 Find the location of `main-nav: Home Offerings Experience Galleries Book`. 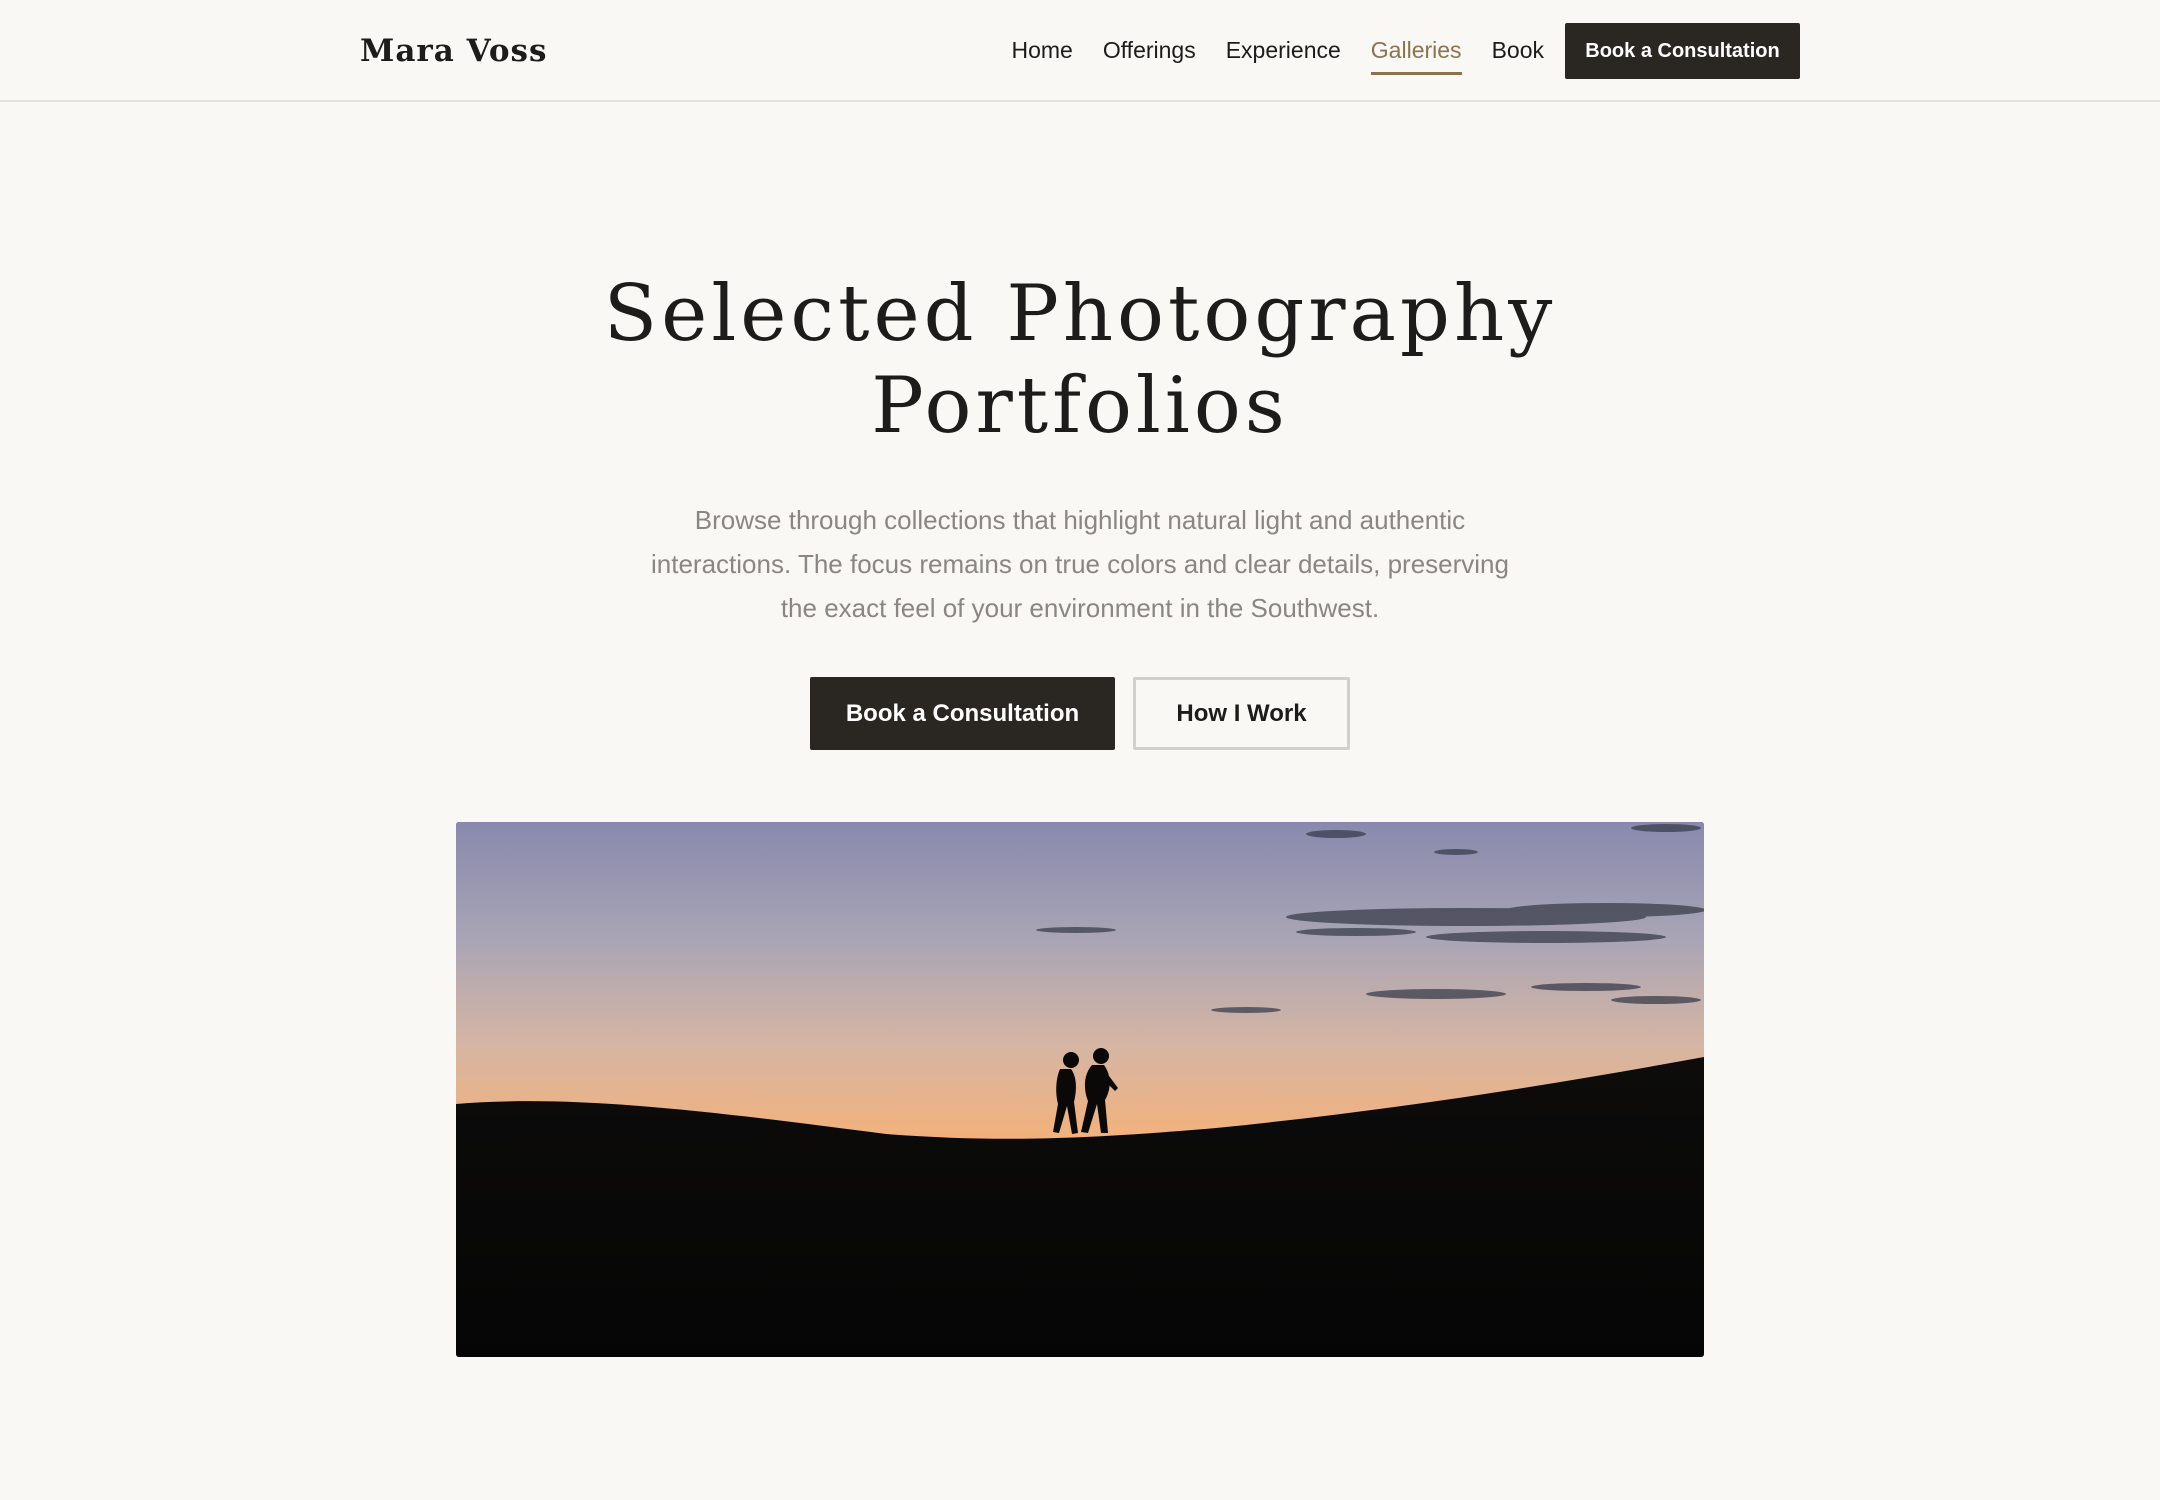

main-nav: Home Offerings Experience Galleries Book is located at coordinates (1277, 51).